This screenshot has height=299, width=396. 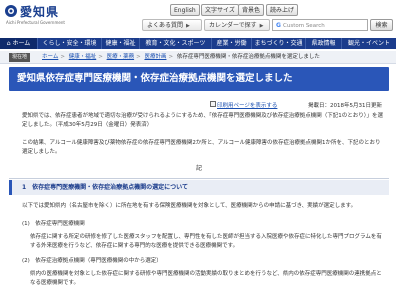 I want to click on page-title-bar: 愛知県依存症専門医療機関・依存症治療拠点機関を選定しました, so click(x=199, y=79).